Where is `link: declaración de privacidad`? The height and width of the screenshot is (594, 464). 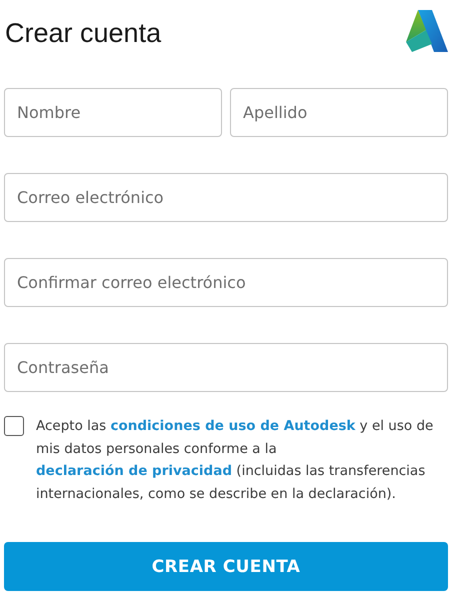 link: declaración de privacidad is located at coordinates (134, 471).